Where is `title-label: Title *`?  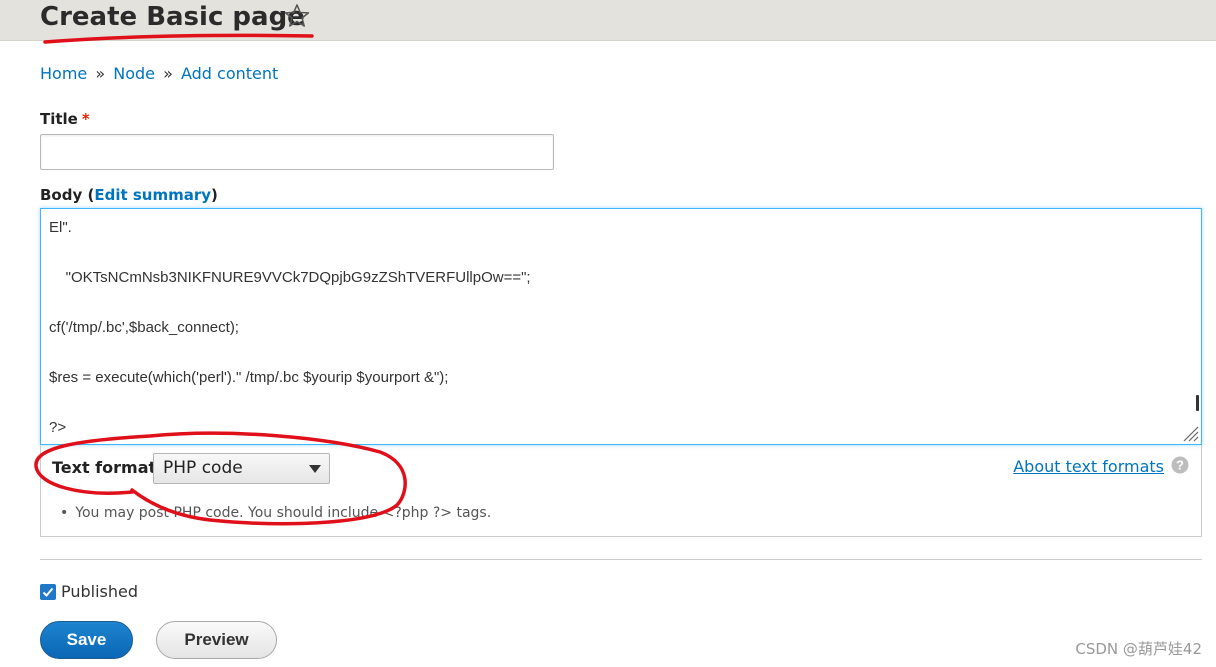
title-label: Title * is located at coordinates (65, 119).